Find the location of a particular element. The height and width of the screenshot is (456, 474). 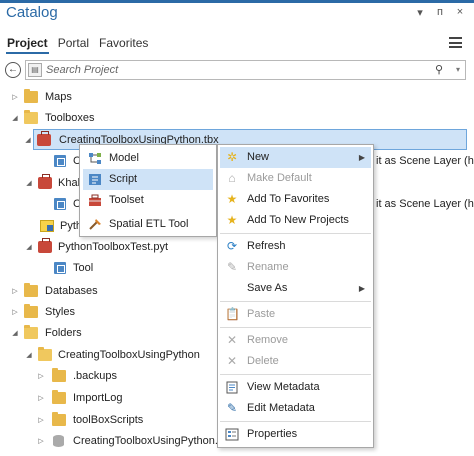

menu-item-label: Edit Metadata is located at coordinates (281, 408).